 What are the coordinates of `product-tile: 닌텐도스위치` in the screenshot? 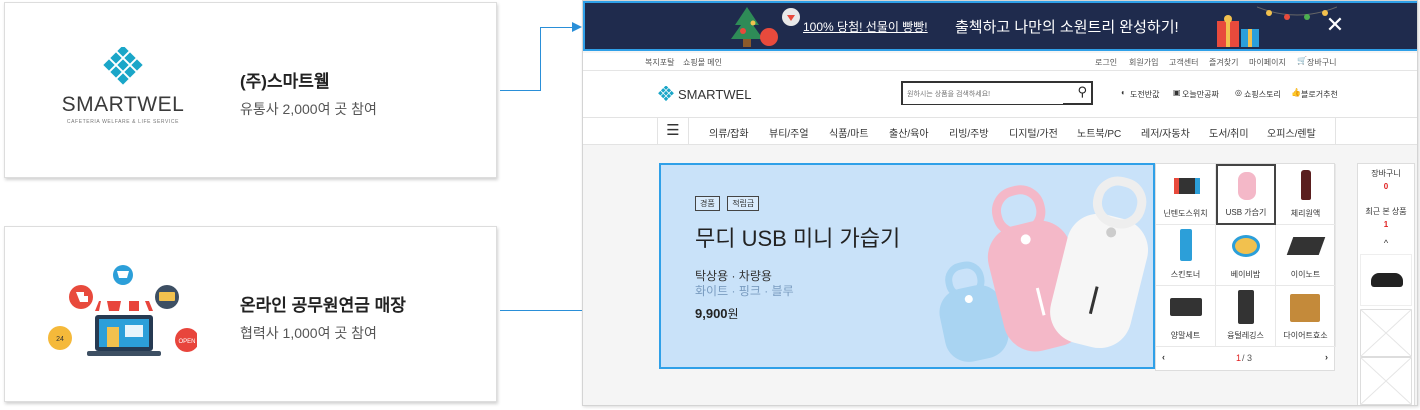 It's located at (1186, 194).